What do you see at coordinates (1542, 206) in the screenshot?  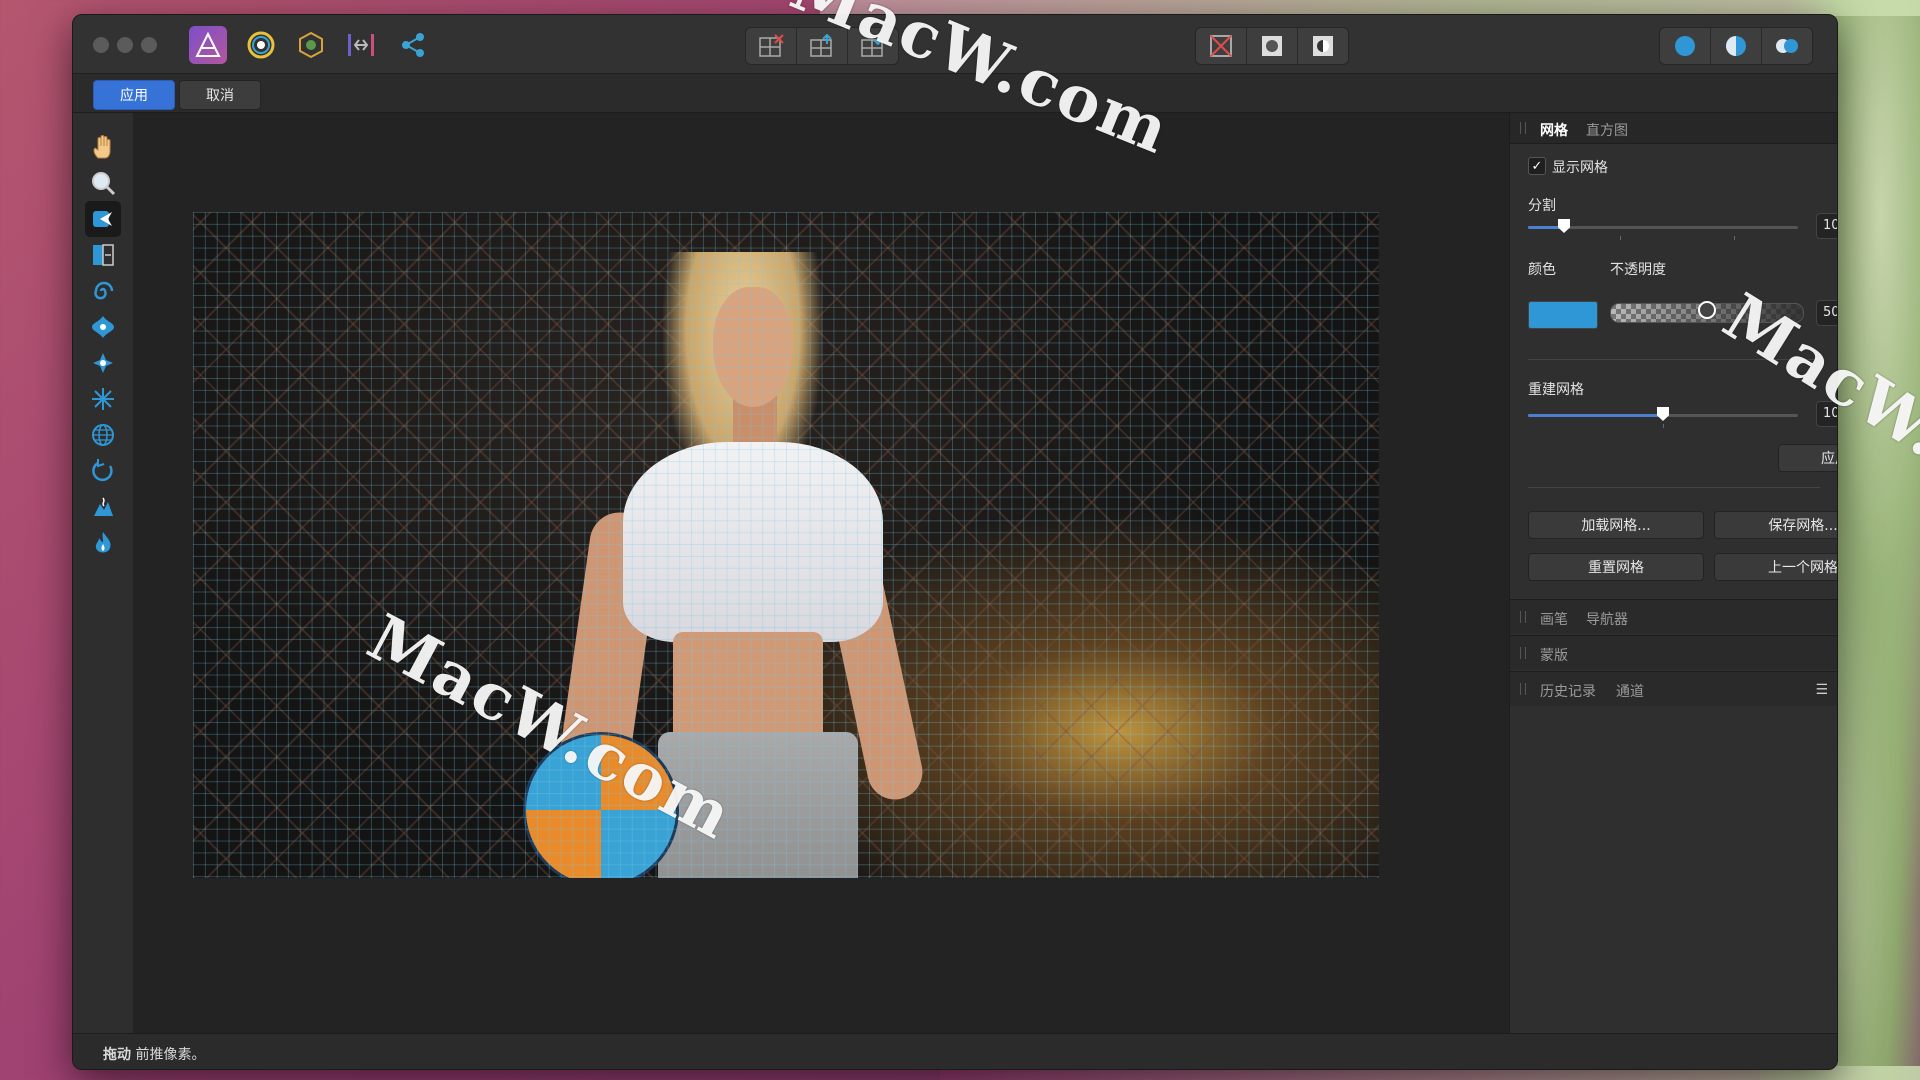 I see `subdivide-label: 分割` at bounding box center [1542, 206].